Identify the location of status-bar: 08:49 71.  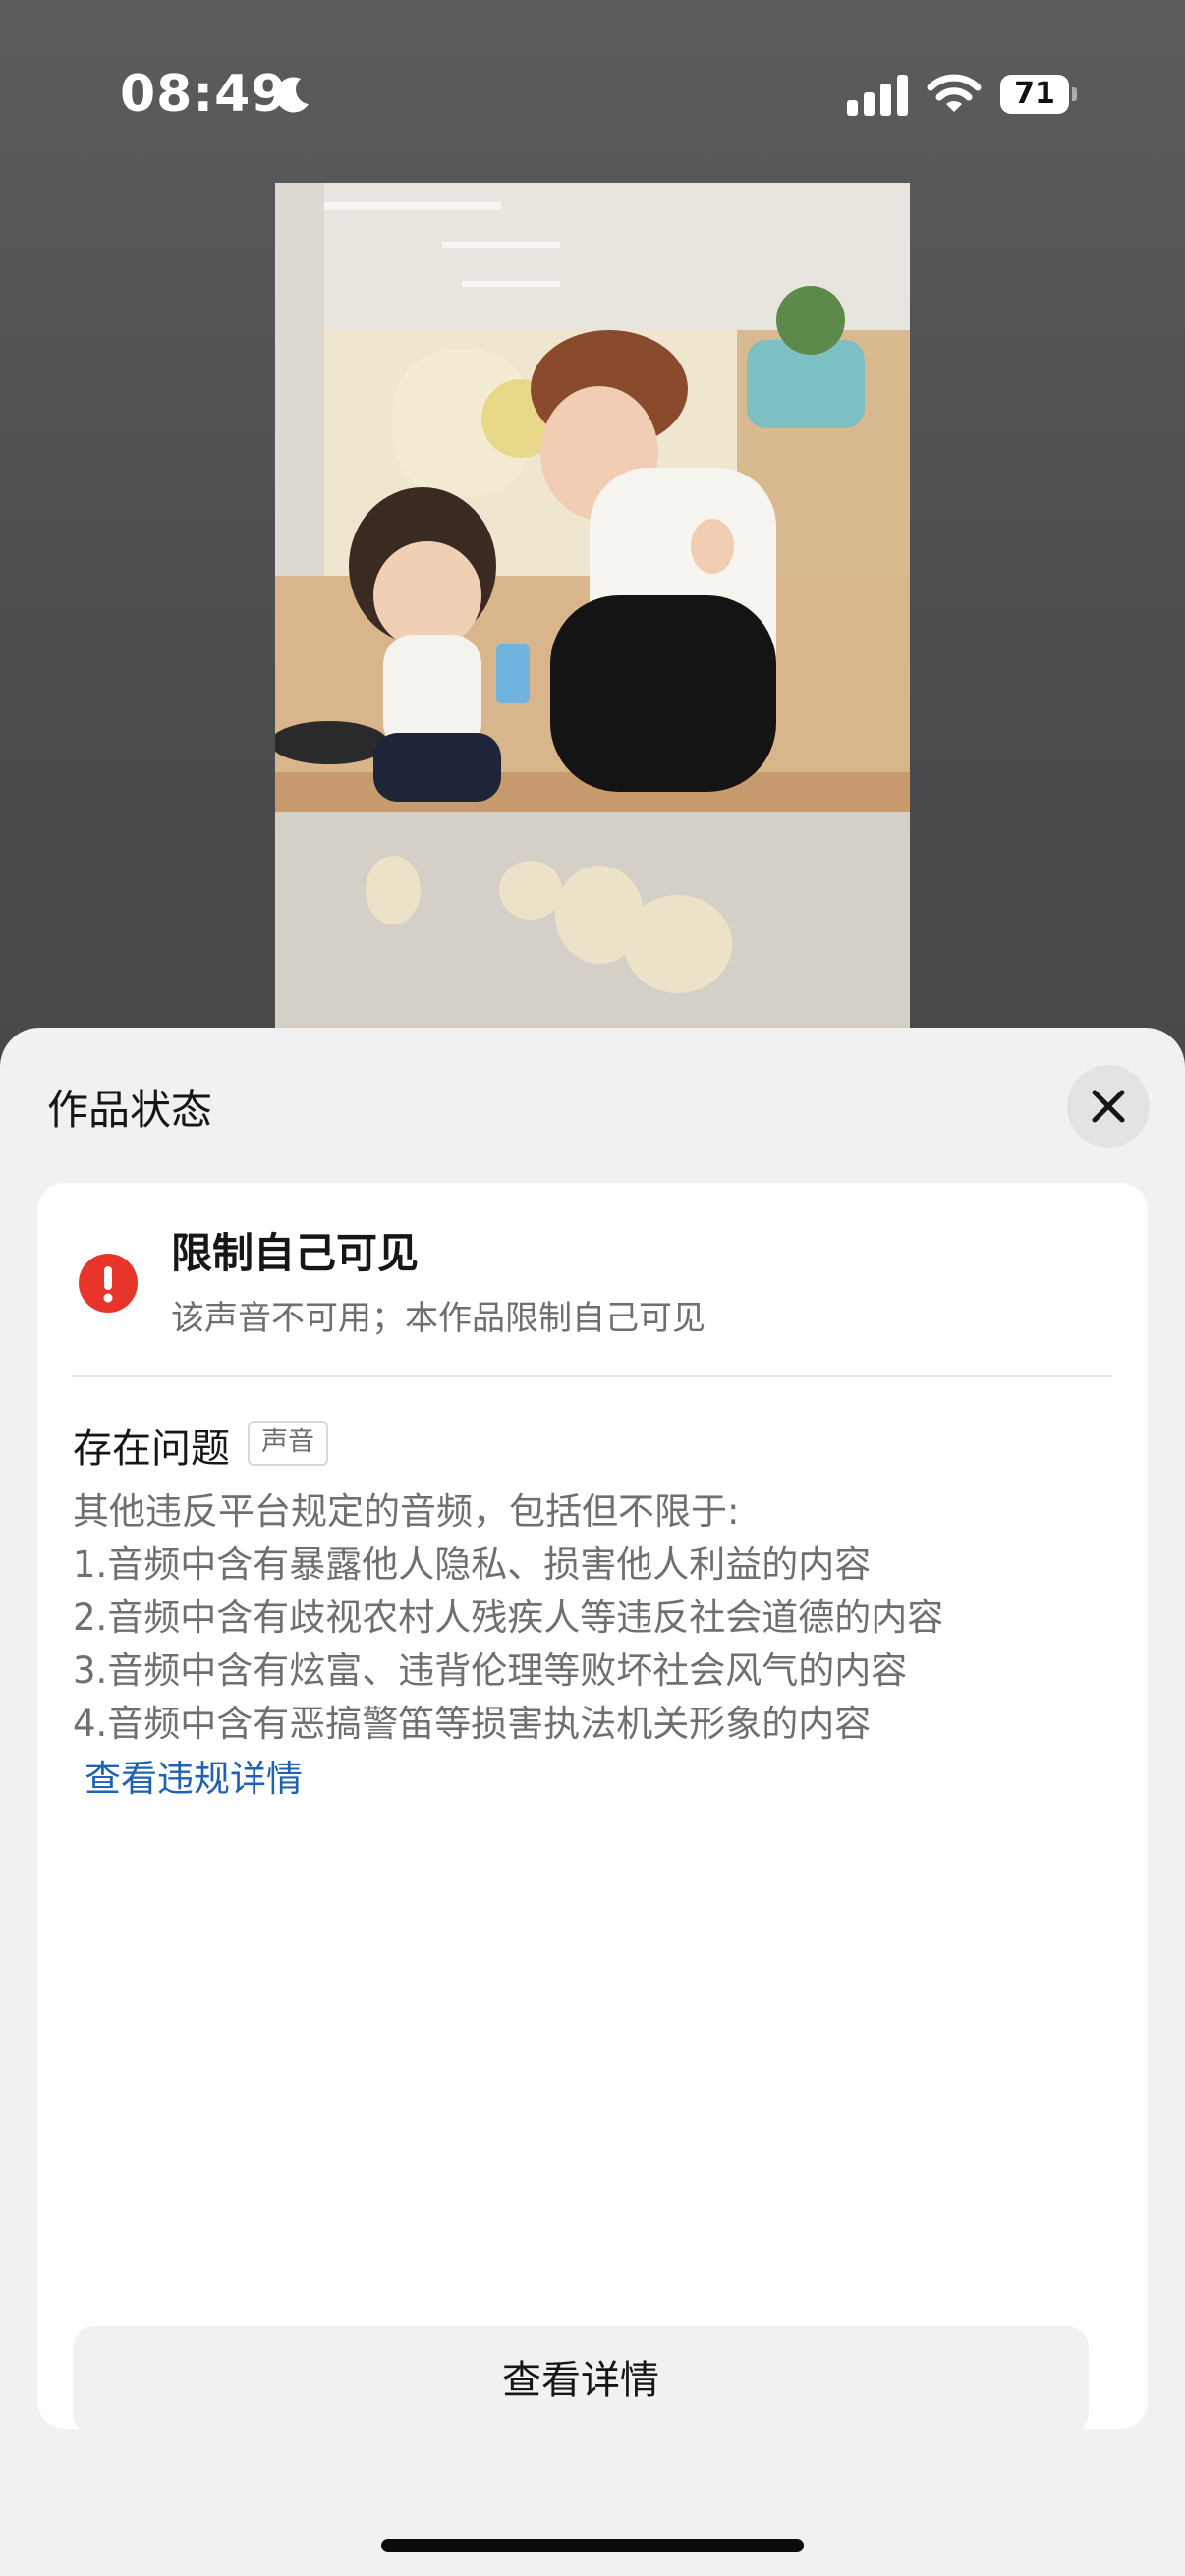
(592, 93).